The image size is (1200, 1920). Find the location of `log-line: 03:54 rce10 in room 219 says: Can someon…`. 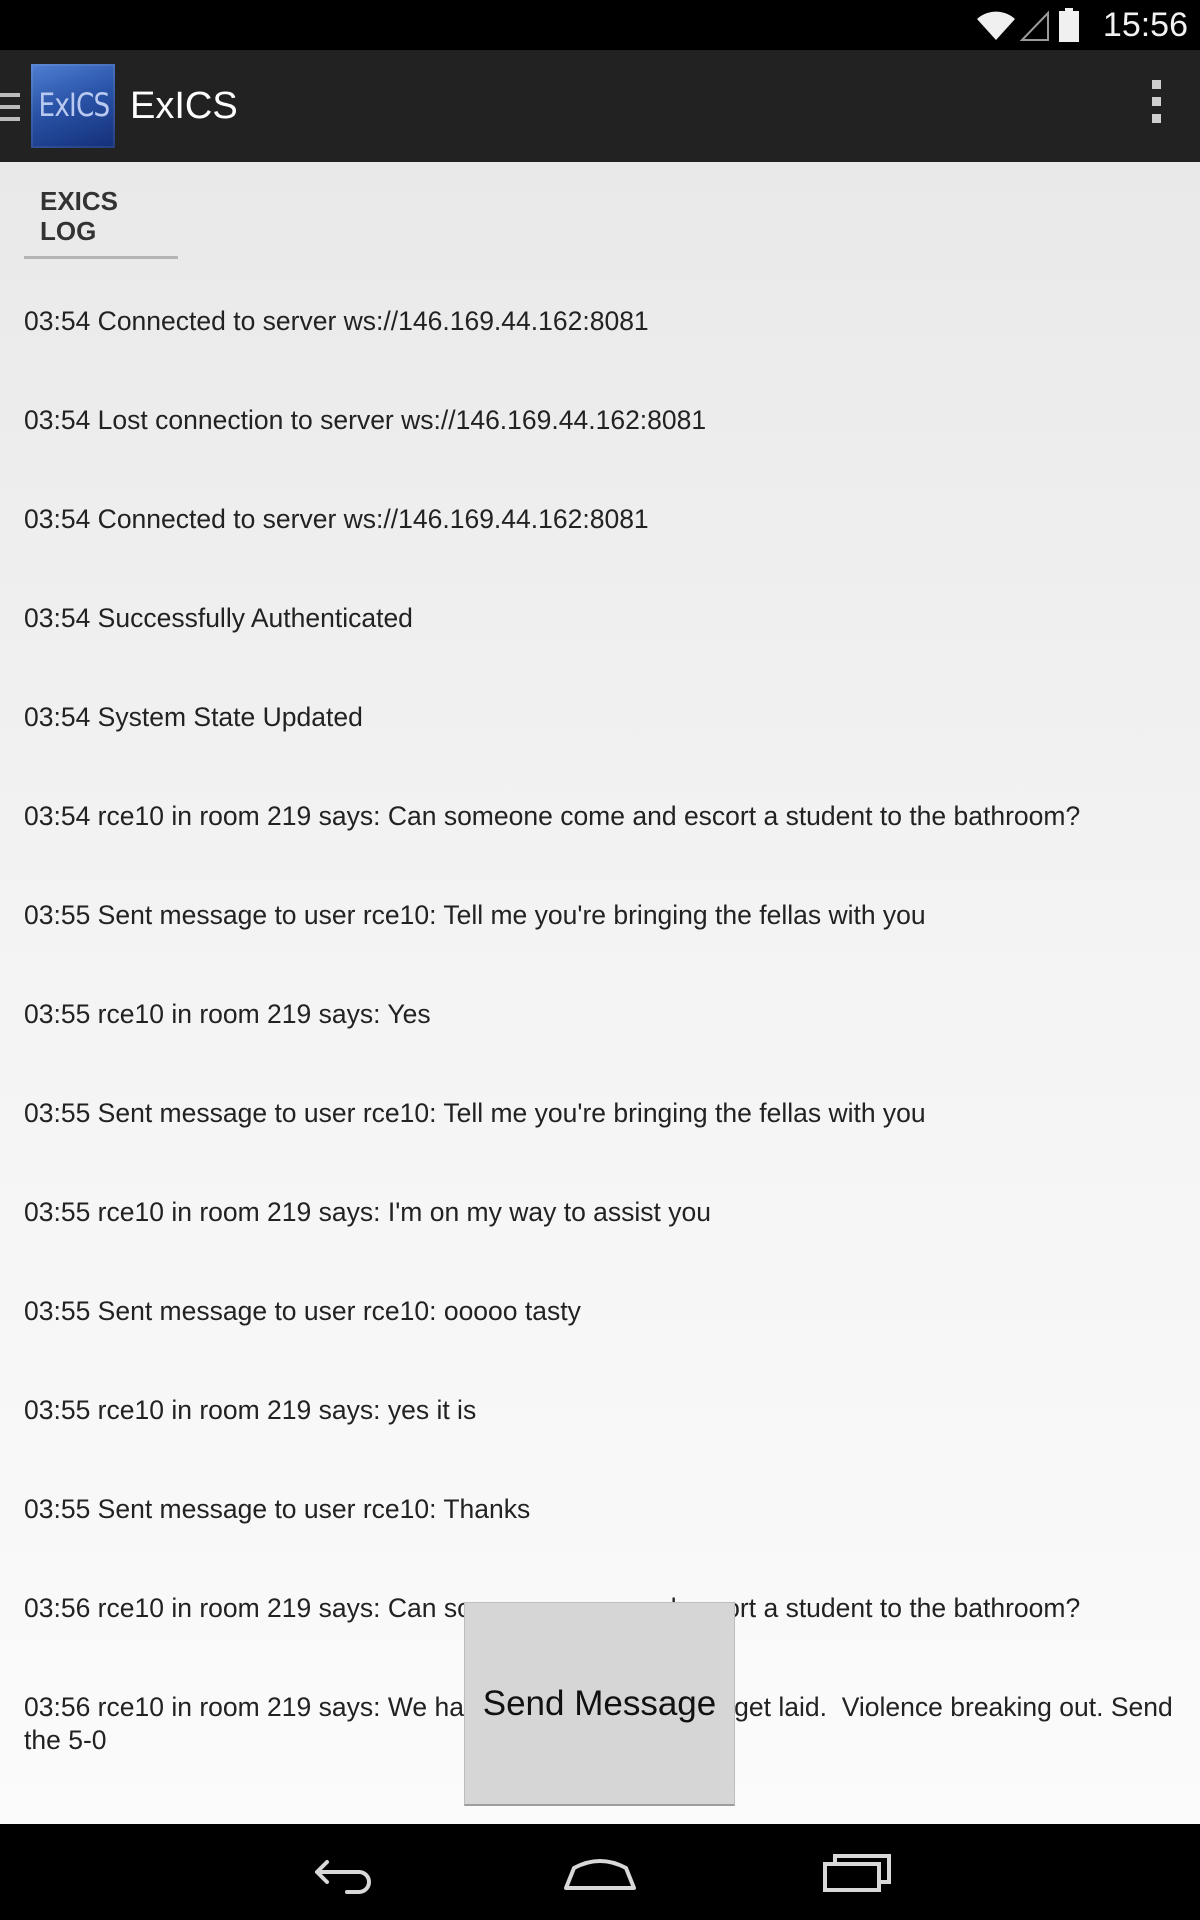

log-line: 03:54 rce10 in room 219 says: Can someon… is located at coordinates (552, 816).